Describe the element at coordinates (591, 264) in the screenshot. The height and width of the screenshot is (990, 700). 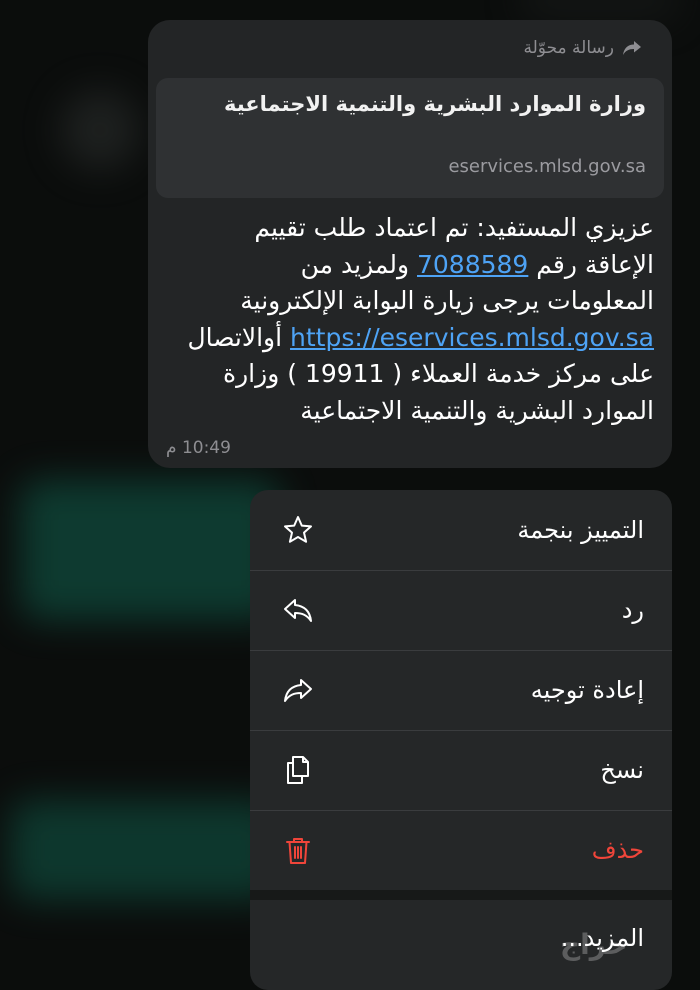
I see `message-fragment: الإعاقة رقم` at that location.